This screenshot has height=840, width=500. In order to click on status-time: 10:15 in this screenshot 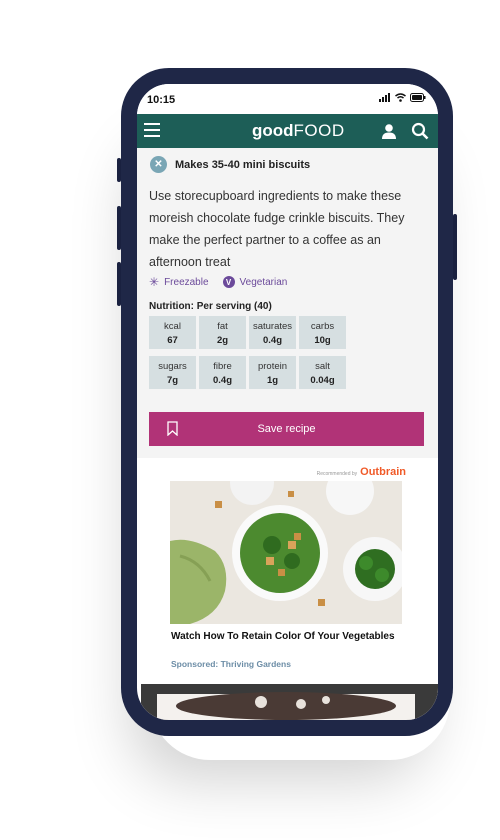, I will do `click(161, 100)`.